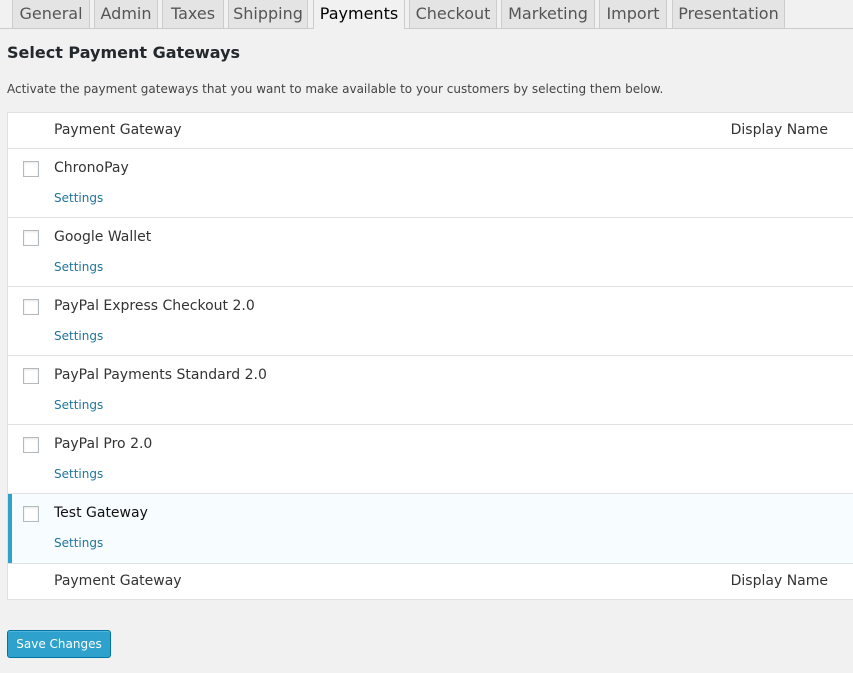 This screenshot has height=673, width=853. Describe the element at coordinates (430, 321) in the screenshot. I see `table-row-paypal-express: PayPal Express Checkout 2.0 Settings` at that location.